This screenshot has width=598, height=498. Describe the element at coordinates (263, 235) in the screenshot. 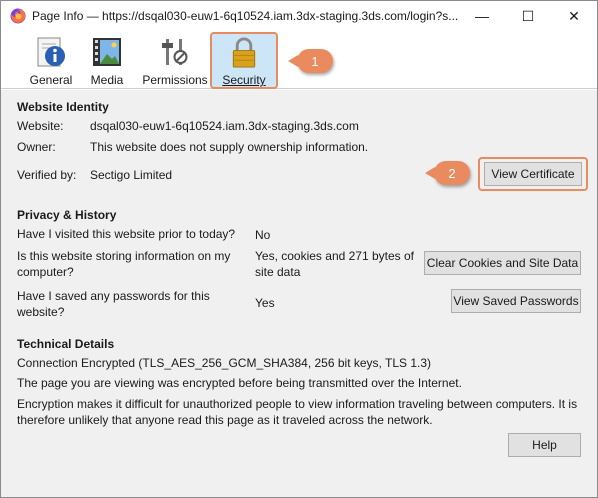

I see `visited-answer: No` at that location.